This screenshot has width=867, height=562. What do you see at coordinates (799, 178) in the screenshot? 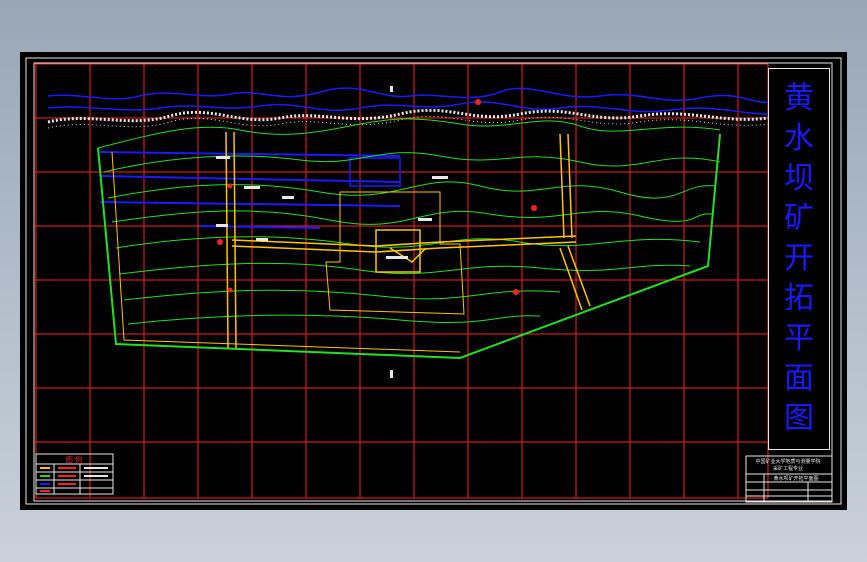
I see `title-char: 坝` at bounding box center [799, 178].